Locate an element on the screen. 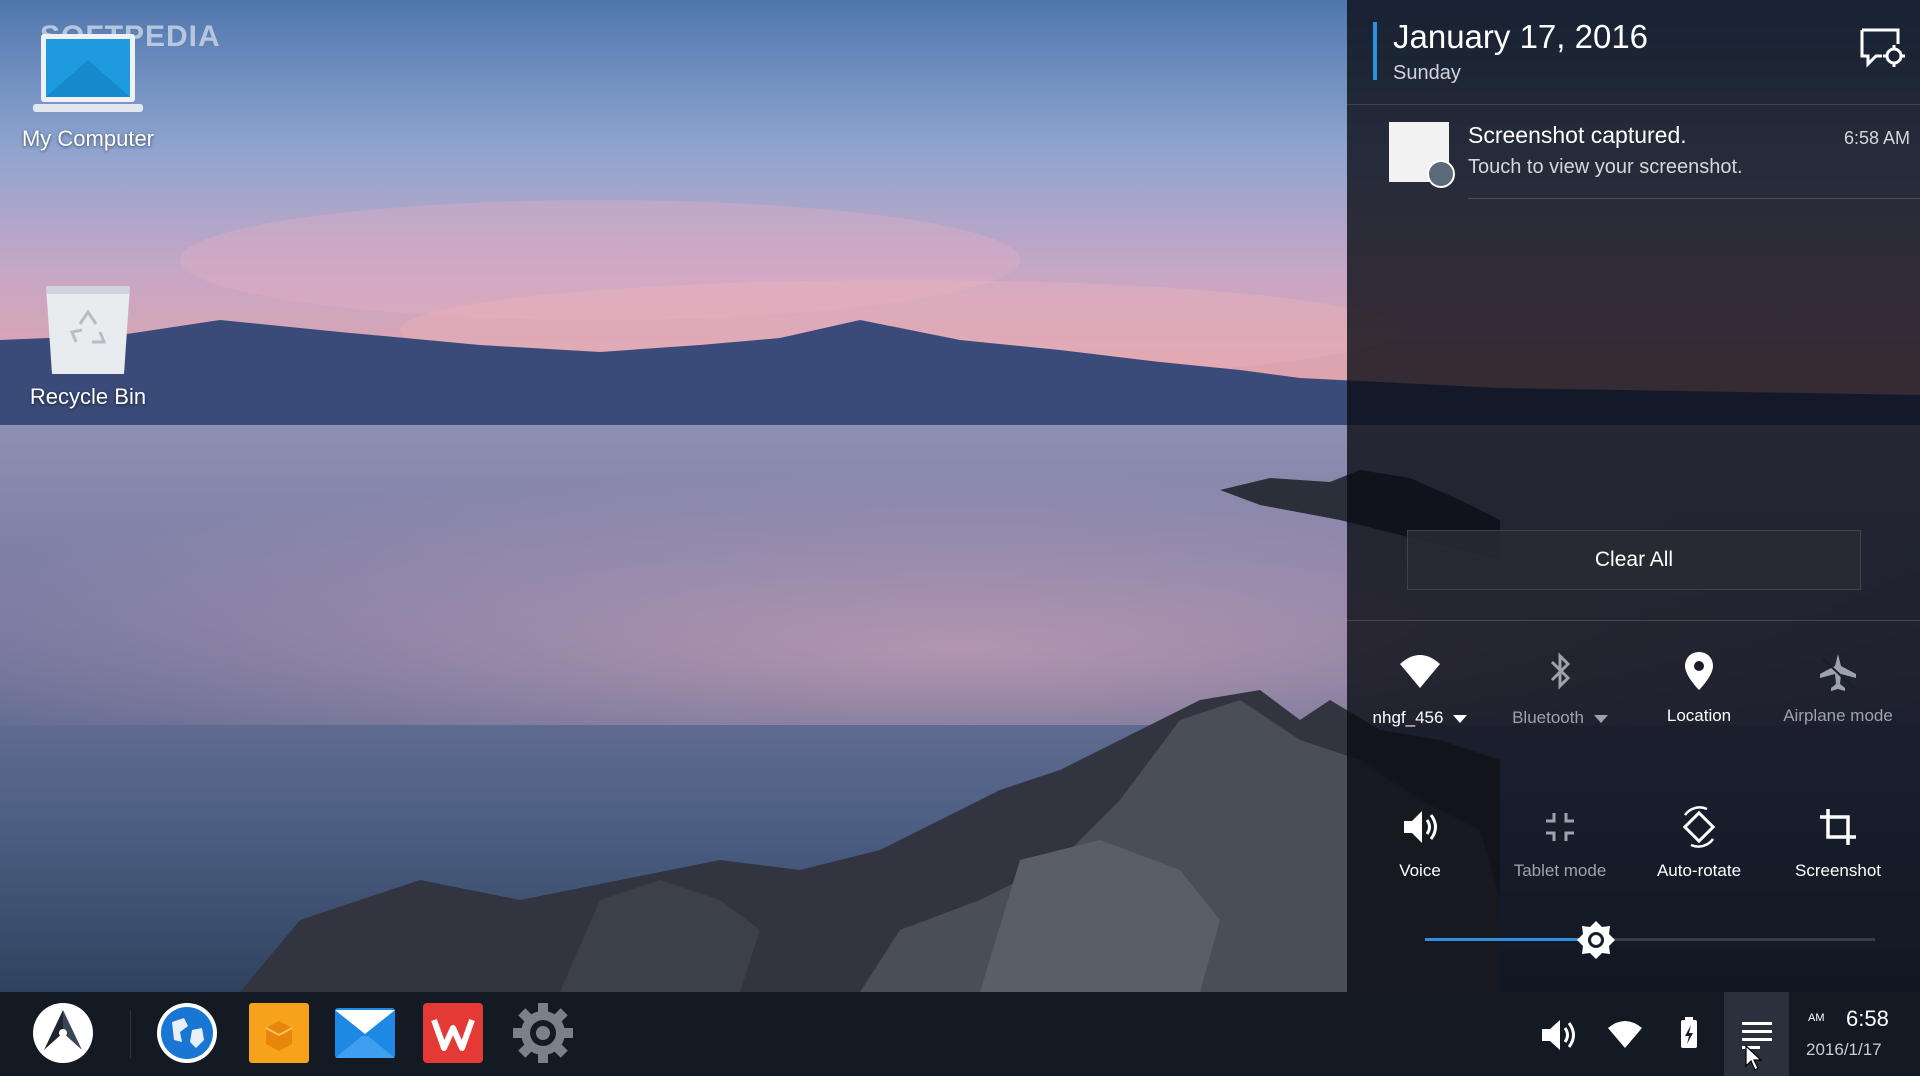  notification-center-button is located at coordinates (1756, 1034).